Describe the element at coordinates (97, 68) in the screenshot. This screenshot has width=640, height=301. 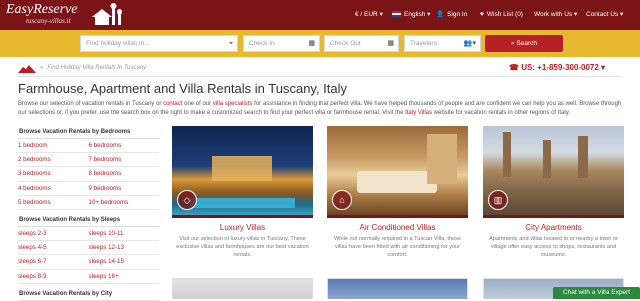
I see `breadcrumb-current: Find Holiday Villa Rentals In Tuscany` at that location.